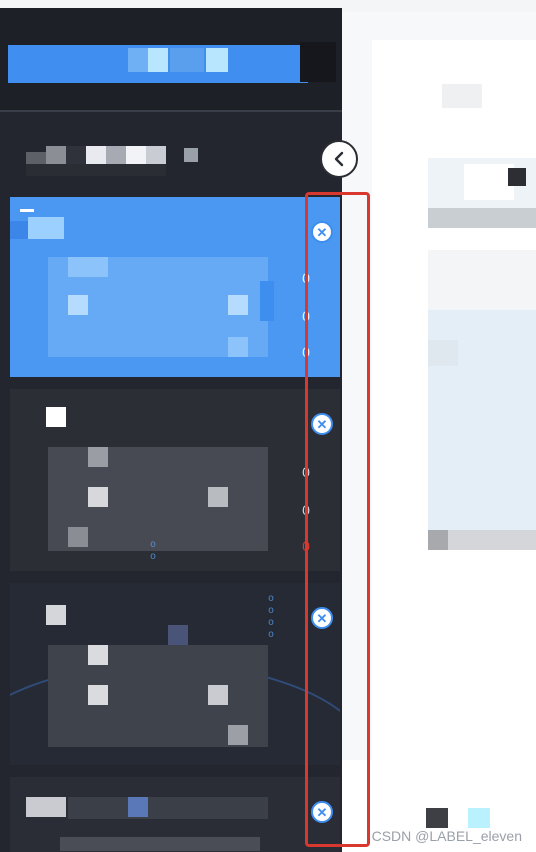  Describe the element at coordinates (175, 480) in the screenshot. I see `tab-card: oo 0 0 0` at that location.